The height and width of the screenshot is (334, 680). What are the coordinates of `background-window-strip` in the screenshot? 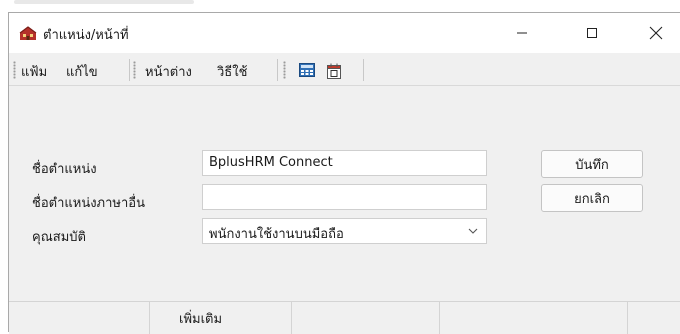 It's located at (340, 5).